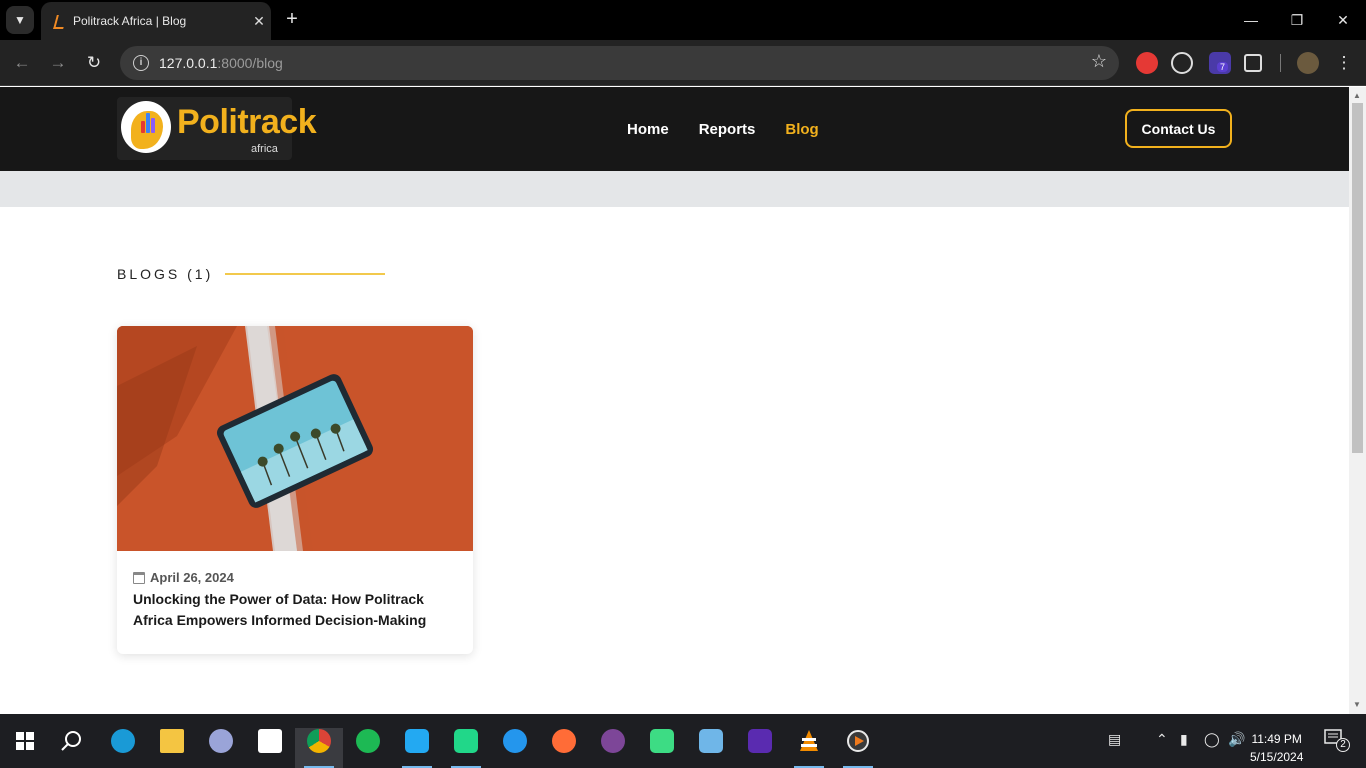 Image resolution: width=1366 pixels, height=768 pixels. What do you see at coordinates (417, 741) in the screenshot?
I see `vscode-icon` at bounding box center [417, 741].